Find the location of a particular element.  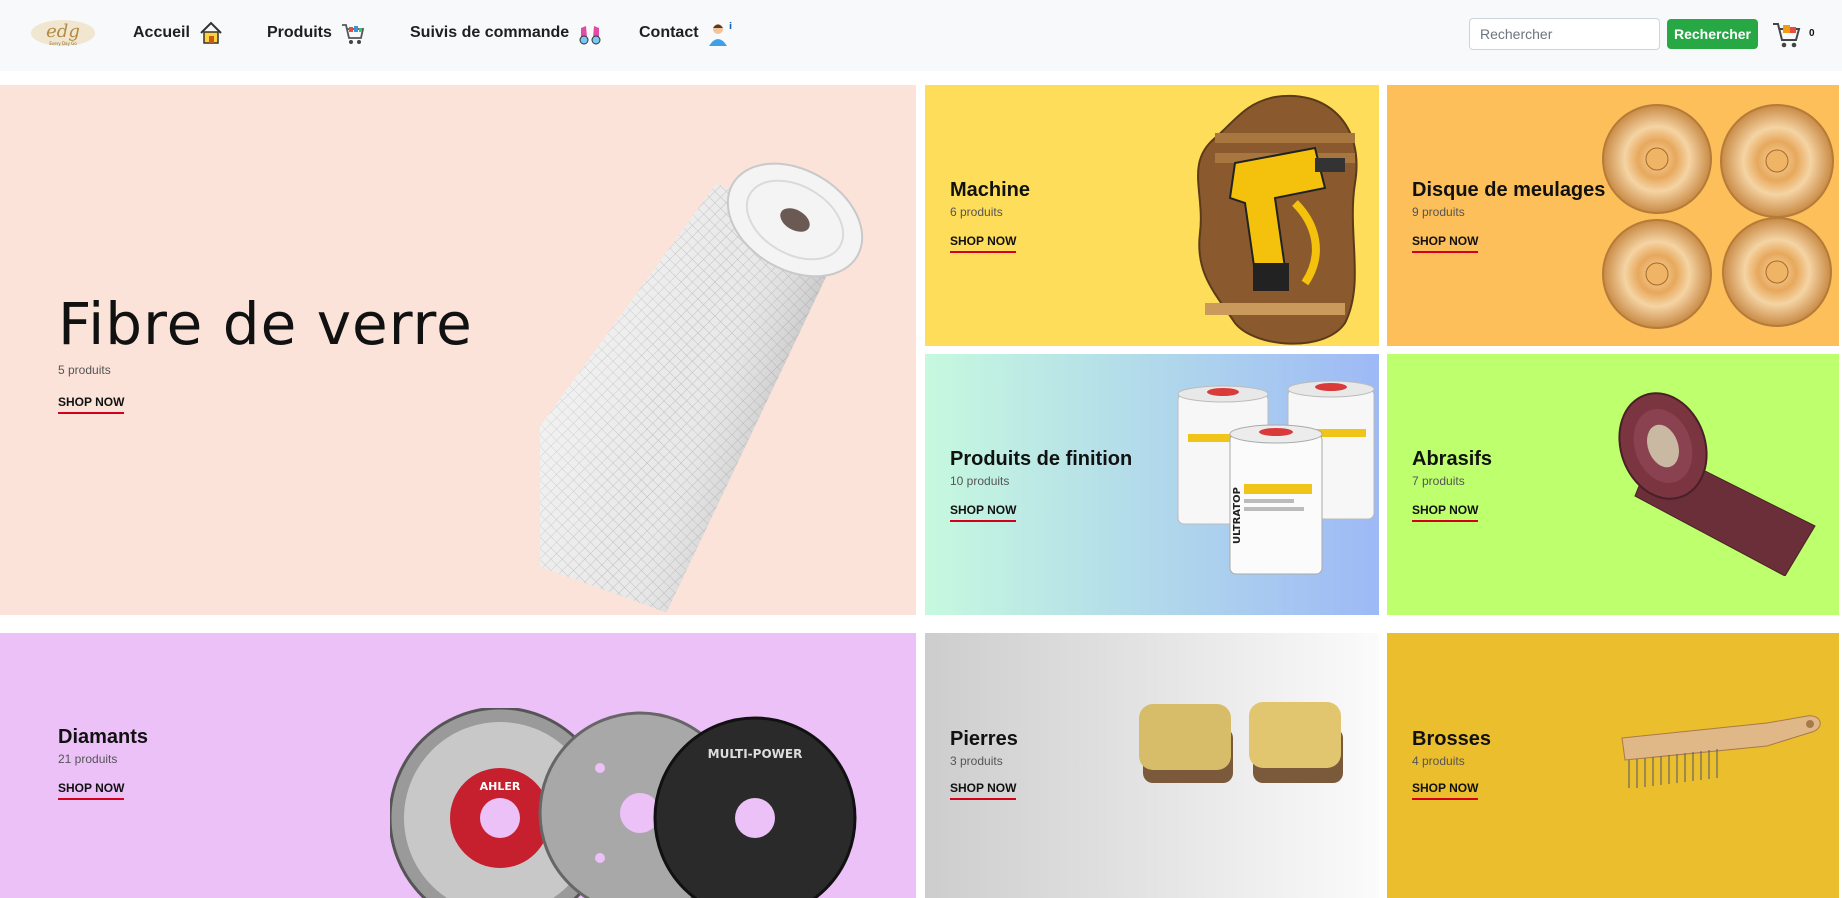

cart-icon is located at coordinates (1787, 34).